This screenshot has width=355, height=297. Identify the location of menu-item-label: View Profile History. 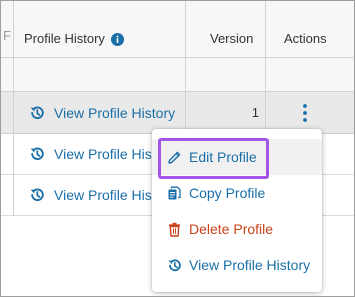
(250, 265).